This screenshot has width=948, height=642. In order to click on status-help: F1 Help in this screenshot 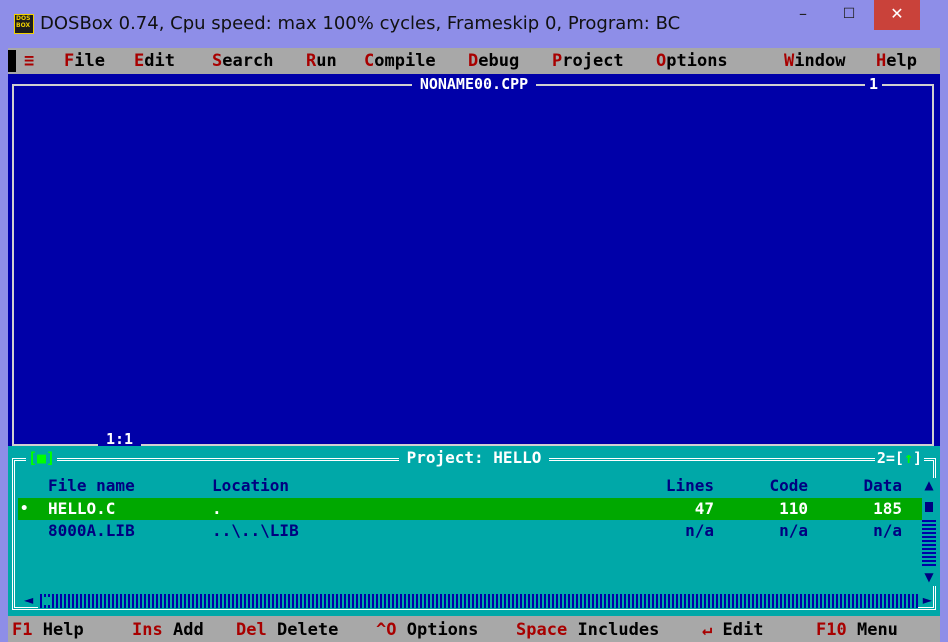, I will do `click(48, 630)`.